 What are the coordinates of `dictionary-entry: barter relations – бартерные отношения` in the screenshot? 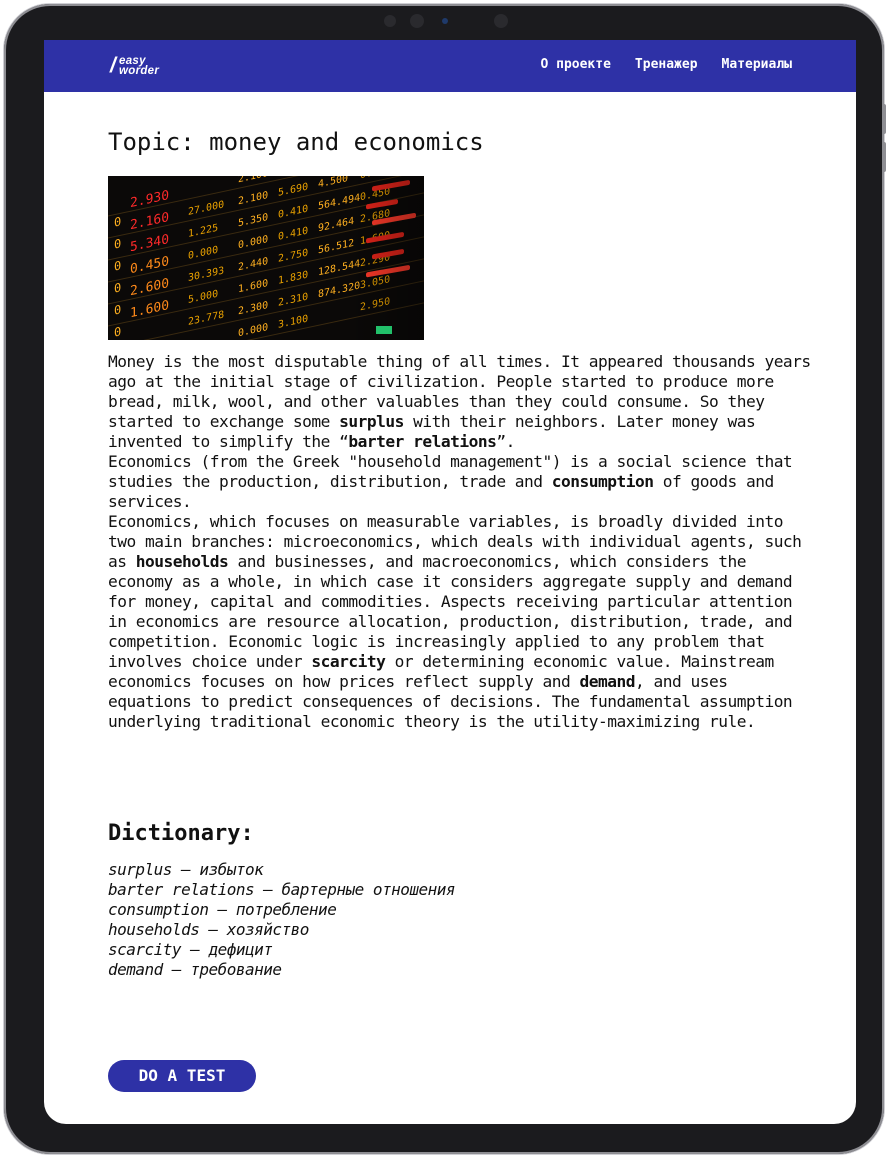 It's located at (282, 889).